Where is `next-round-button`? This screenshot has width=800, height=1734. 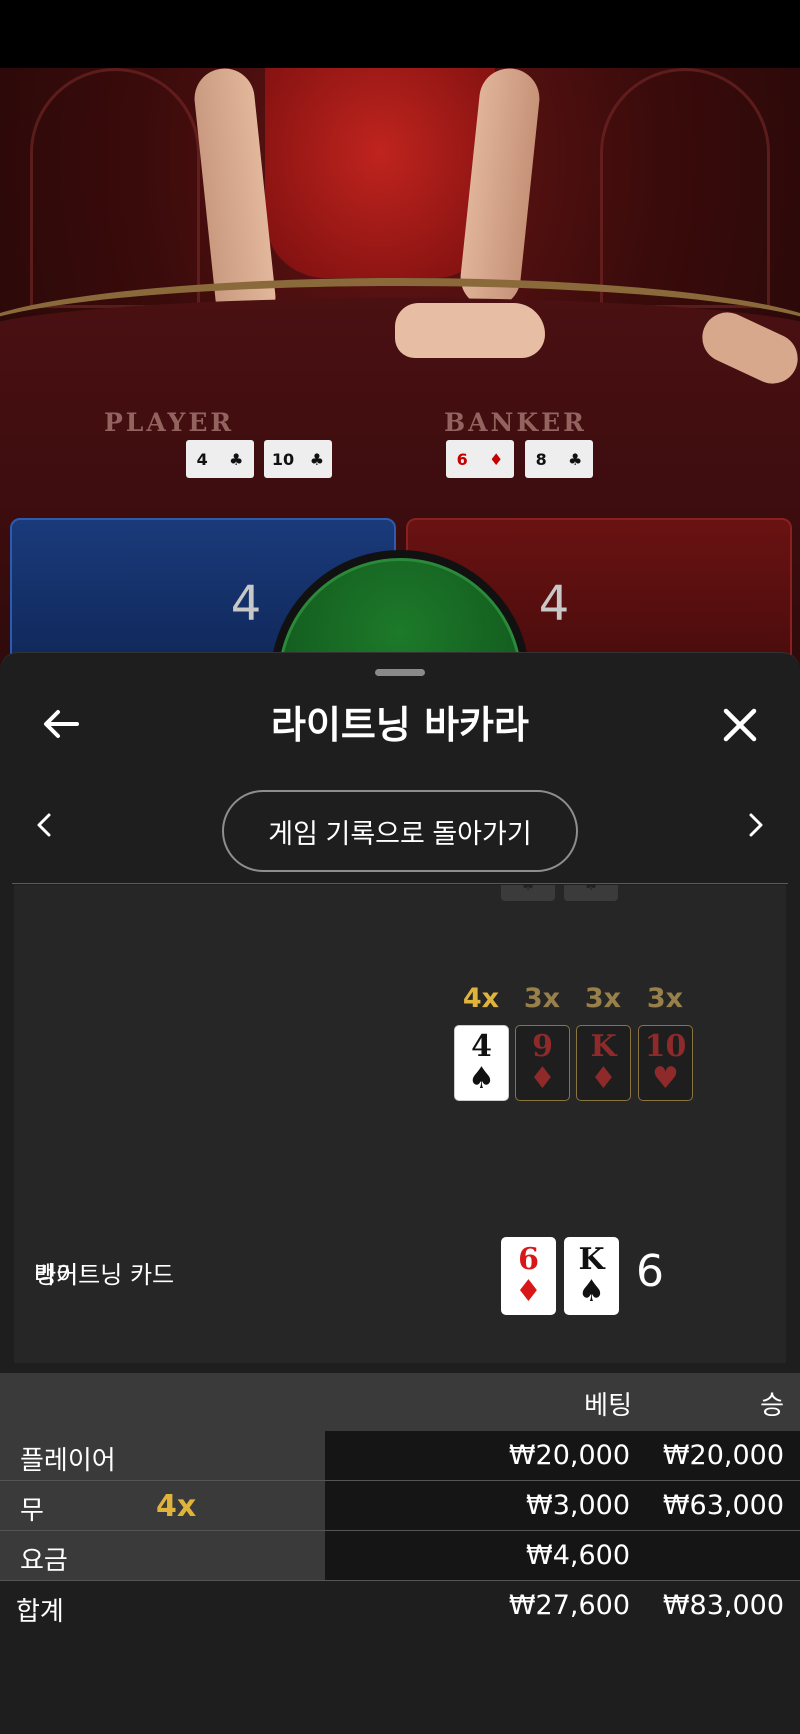 next-round-button is located at coordinates (756, 825).